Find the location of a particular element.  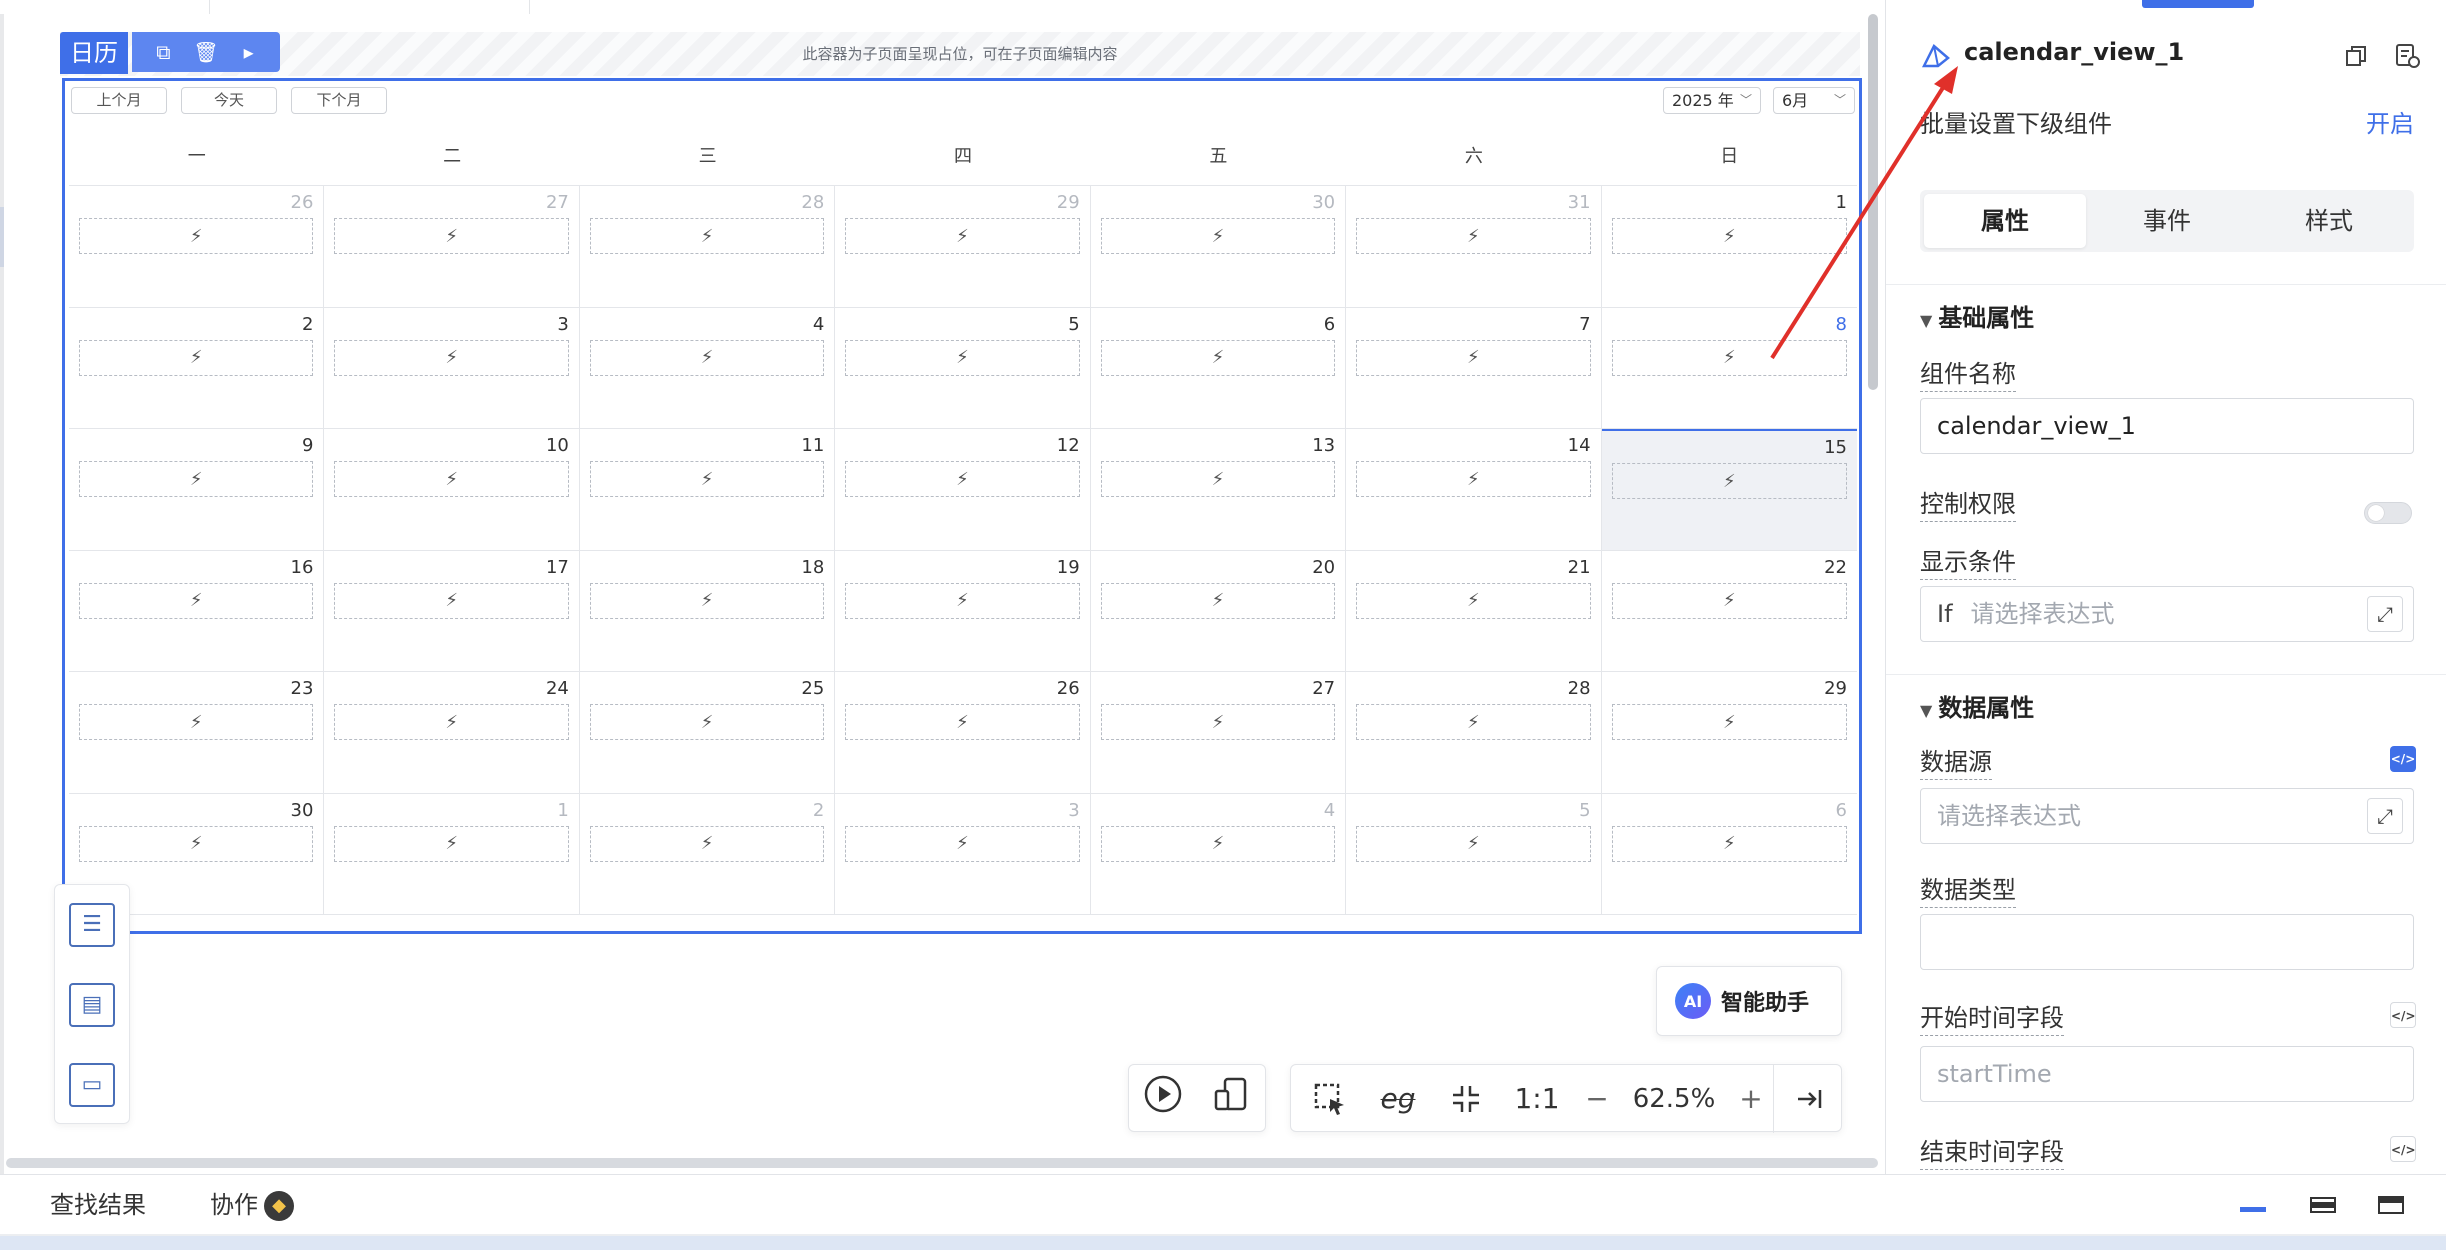

calendar-day-cell: 28 ⚡ is located at coordinates (1474, 733).